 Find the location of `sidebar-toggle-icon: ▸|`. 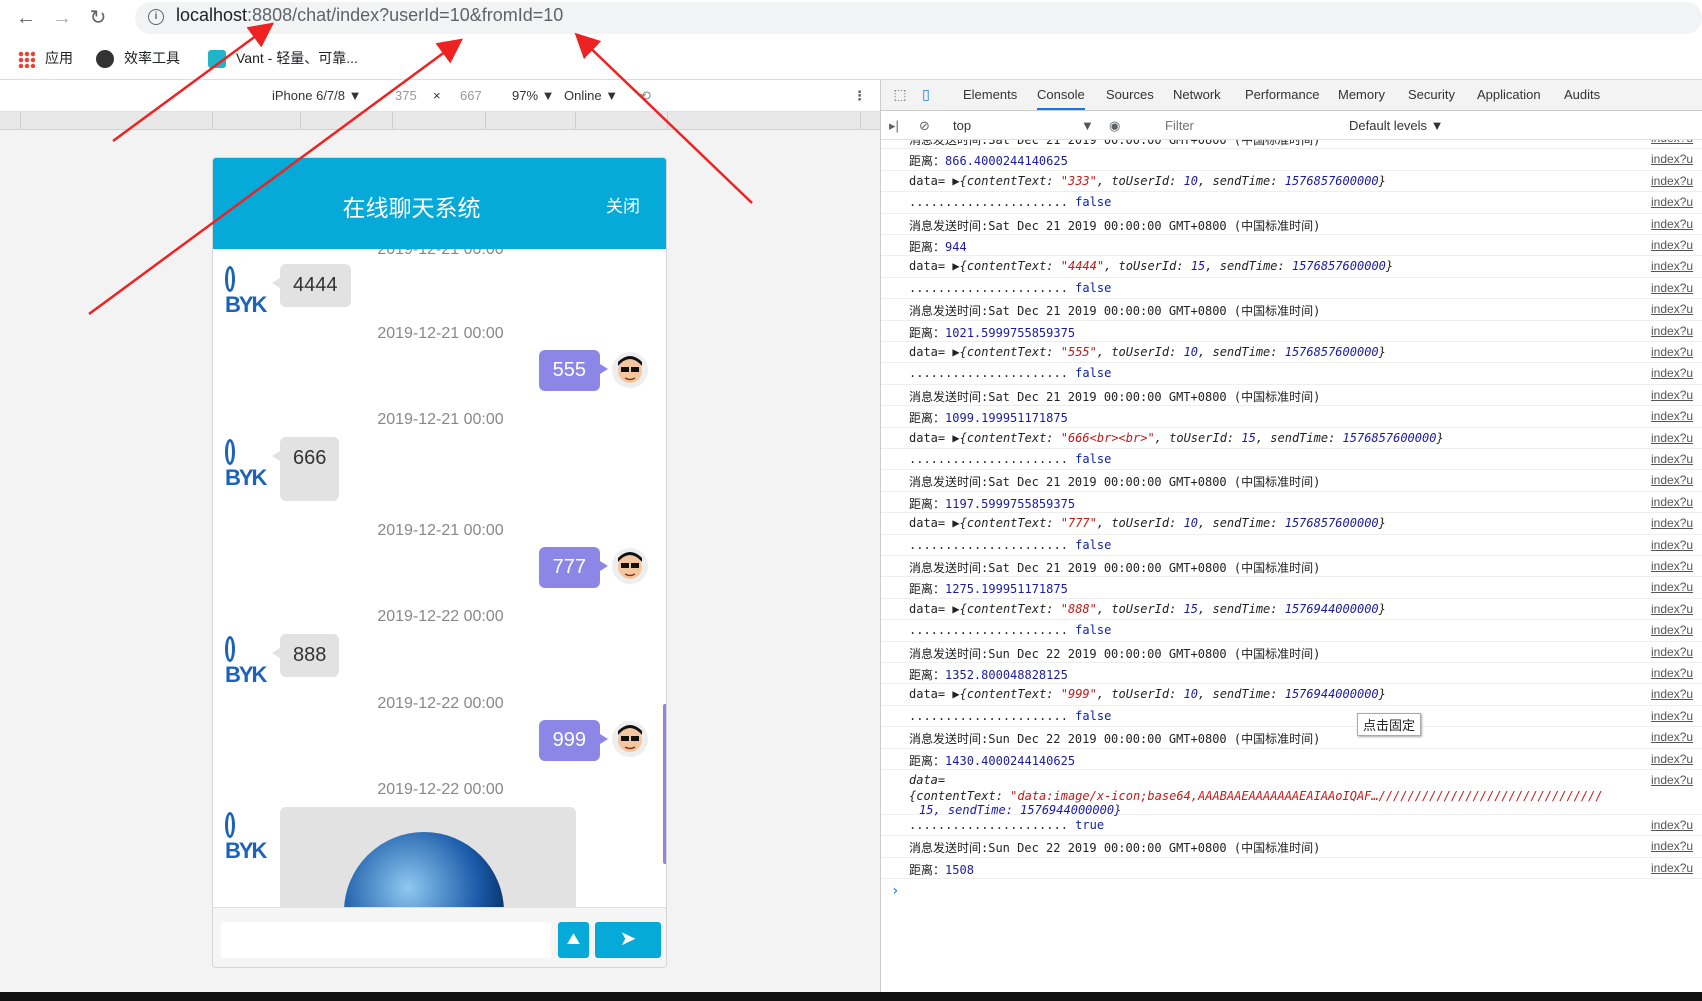

sidebar-toggle-icon: ▸| is located at coordinates (894, 126).